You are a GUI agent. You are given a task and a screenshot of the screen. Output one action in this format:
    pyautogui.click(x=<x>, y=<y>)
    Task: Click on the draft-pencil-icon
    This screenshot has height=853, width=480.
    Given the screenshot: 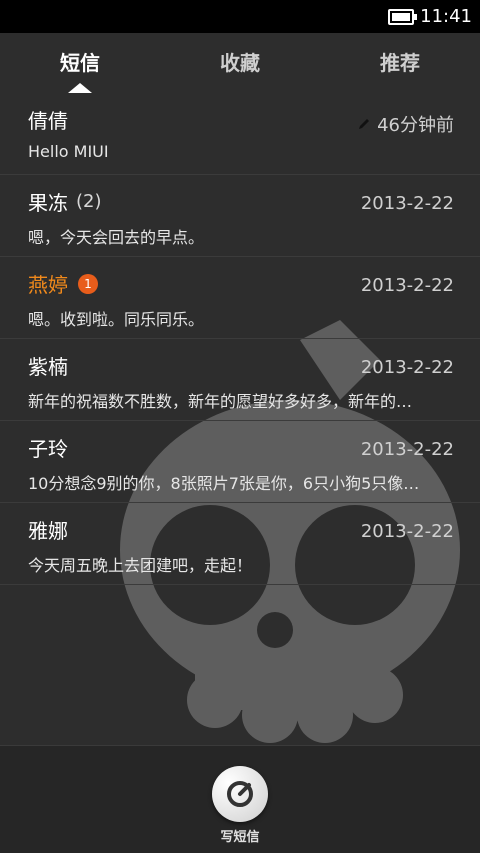 What is the action you would take?
    pyautogui.click(x=364, y=124)
    